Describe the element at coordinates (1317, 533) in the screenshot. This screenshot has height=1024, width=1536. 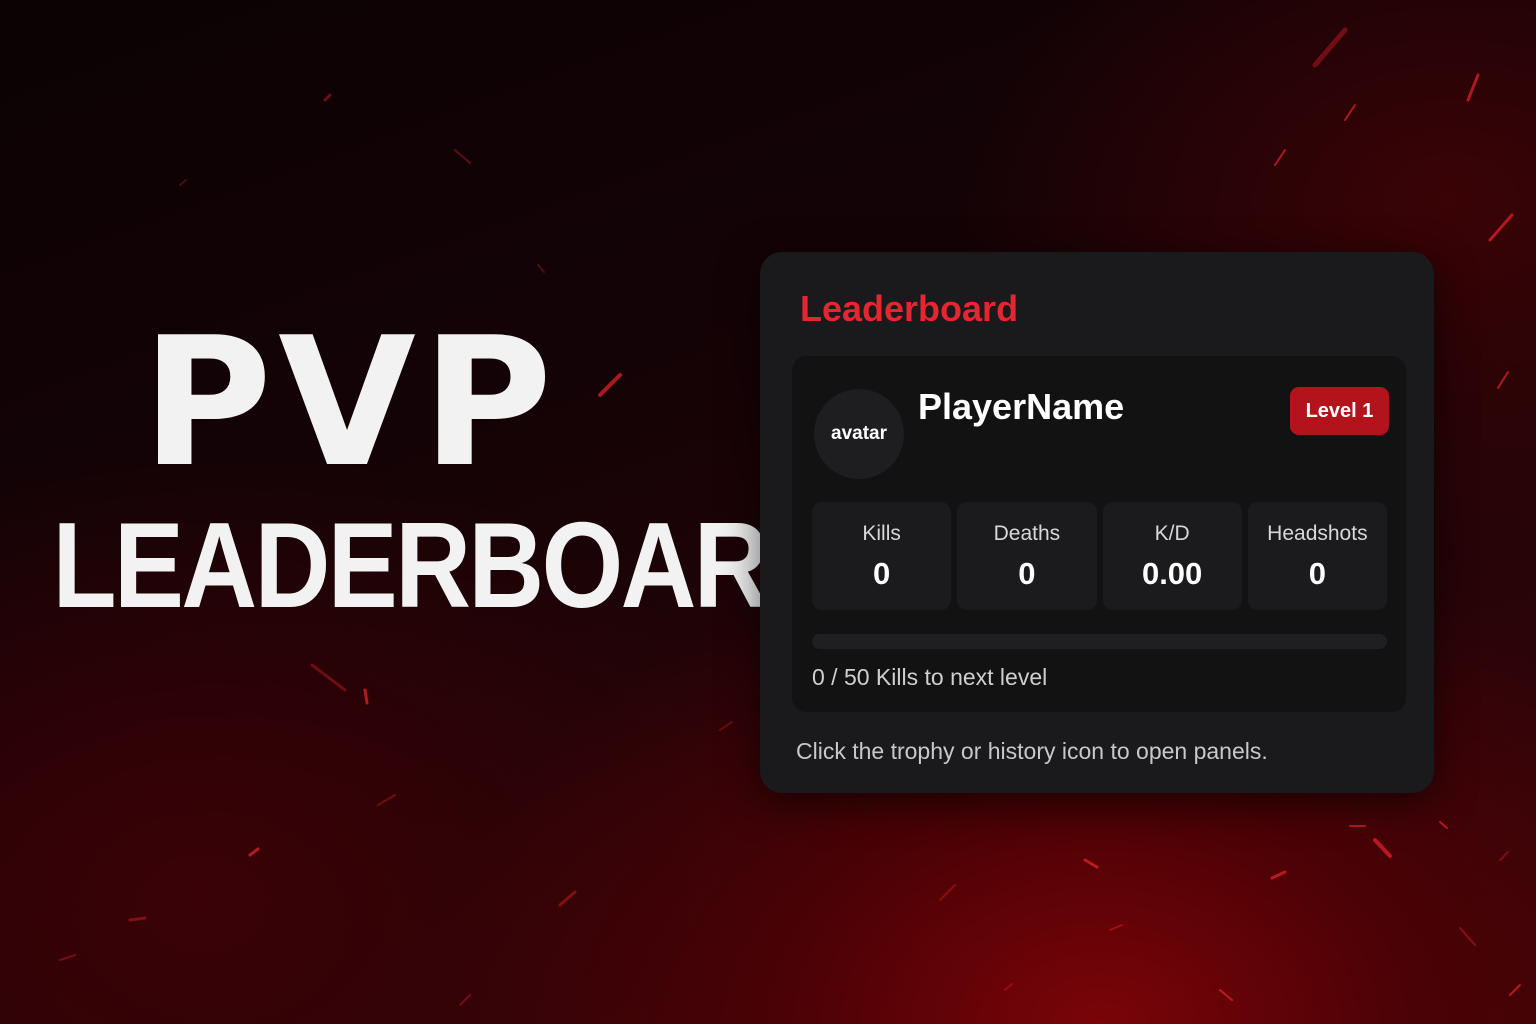
I see `stat-label: Headshots` at that location.